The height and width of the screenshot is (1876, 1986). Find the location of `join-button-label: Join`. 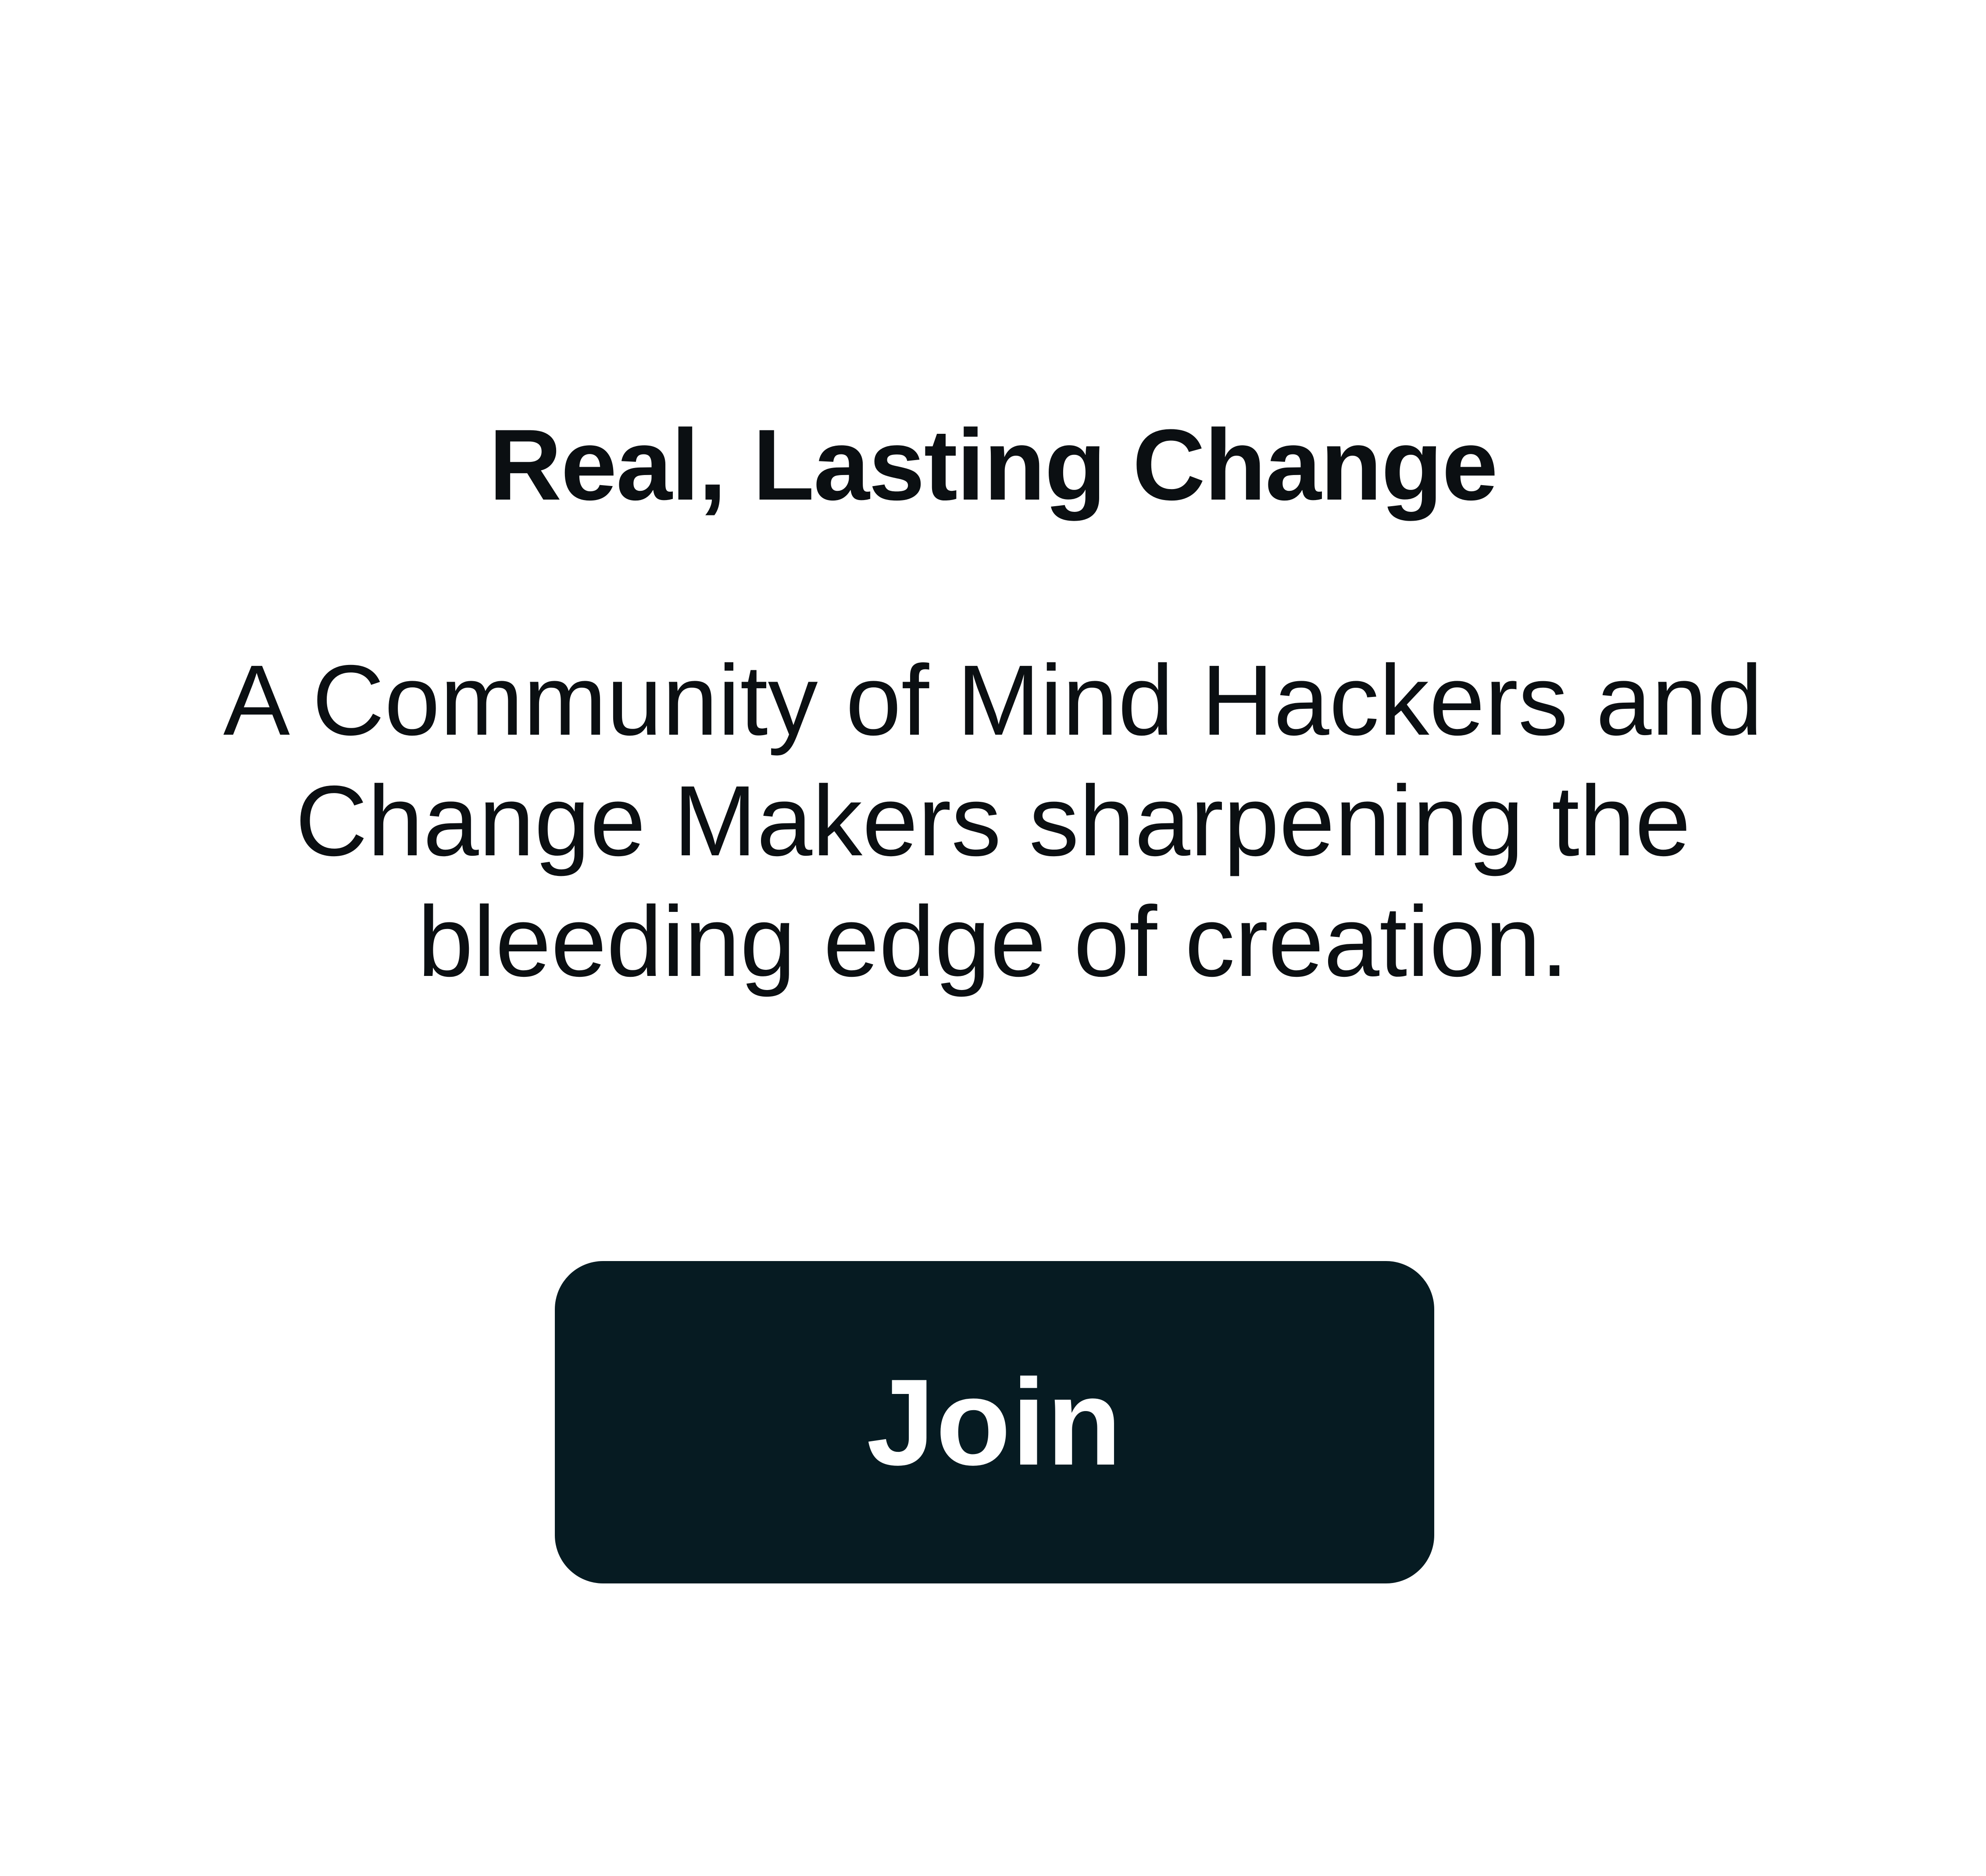

join-button-label: Join is located at coordinates (994, 1423).